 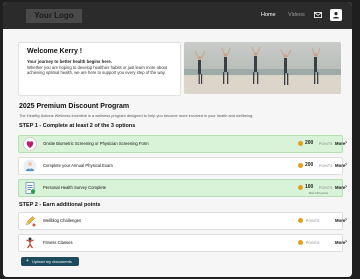 I want to click on task-points: 100, so click(x=309, y=187).